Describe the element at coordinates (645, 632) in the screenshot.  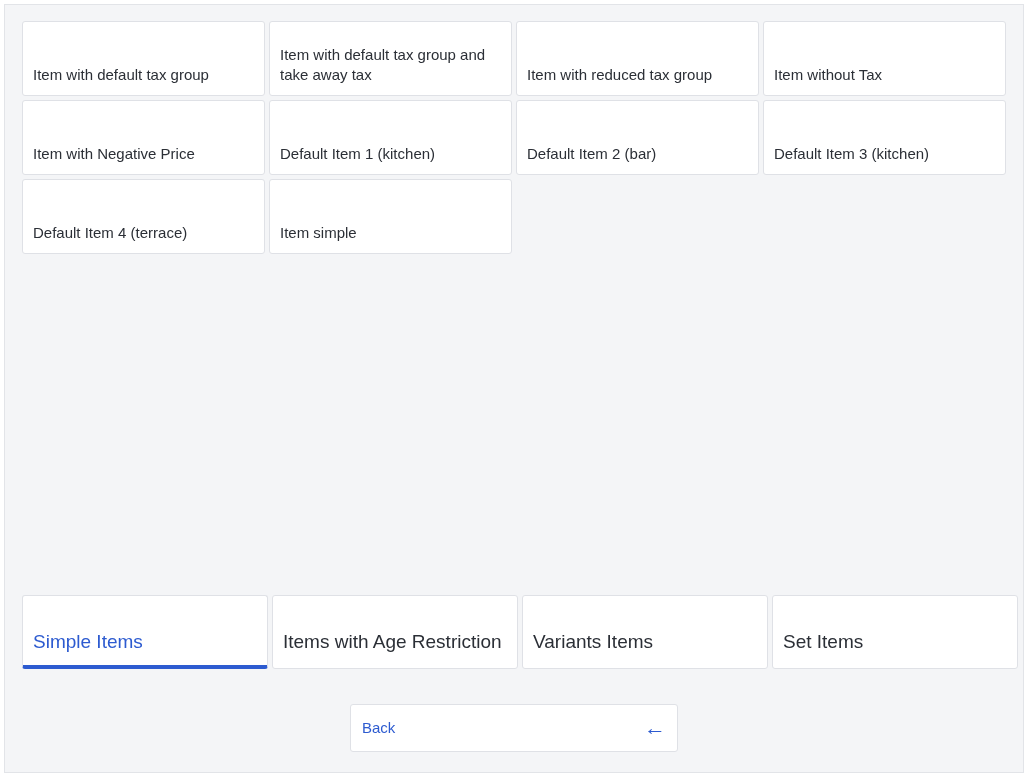
I see `category-tab: Variants Items` at that location.